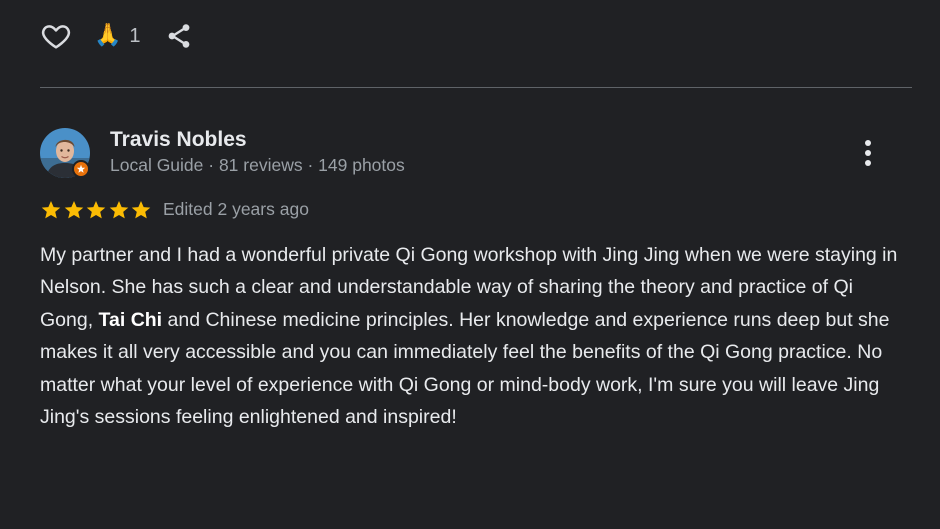 The width and height of the screenshot is (940, 529). What do you see at coordinates (236, 209) in the screenshot?
I see `edited-timestamp: Edited 2 years ago` at bounding box center [236, 209].